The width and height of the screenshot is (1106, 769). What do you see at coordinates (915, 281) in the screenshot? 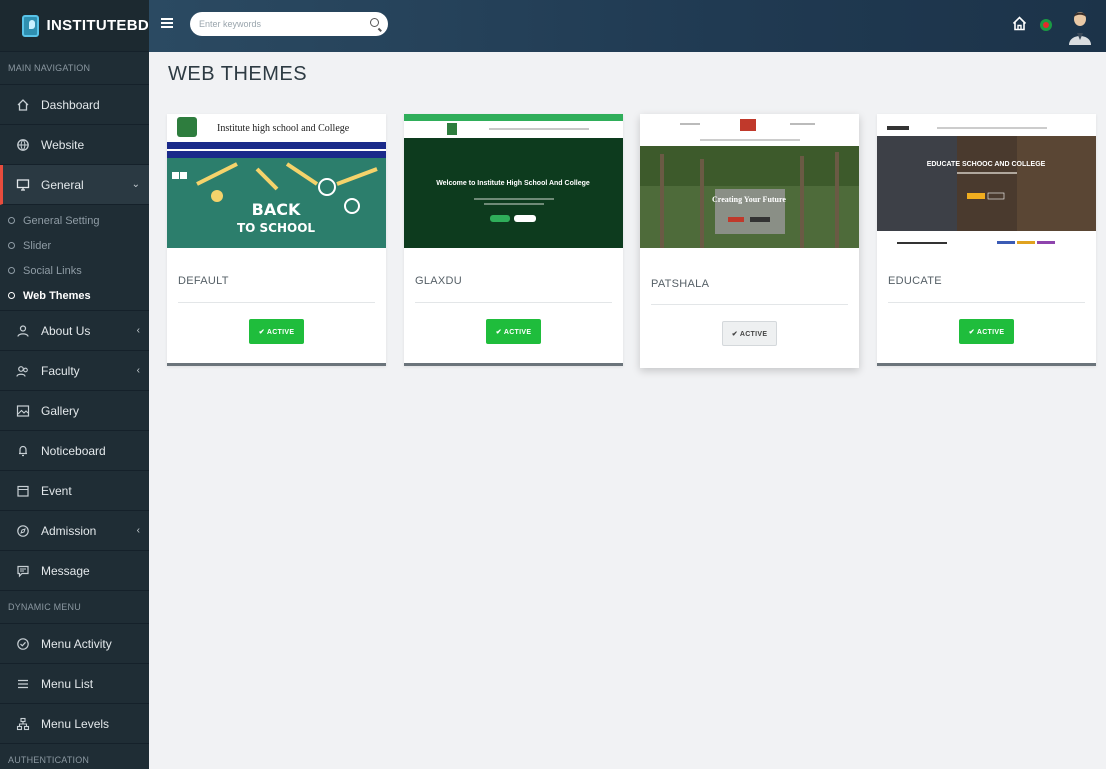
I see `theme-name: EDUCATE` at bounding box center [915, 281].